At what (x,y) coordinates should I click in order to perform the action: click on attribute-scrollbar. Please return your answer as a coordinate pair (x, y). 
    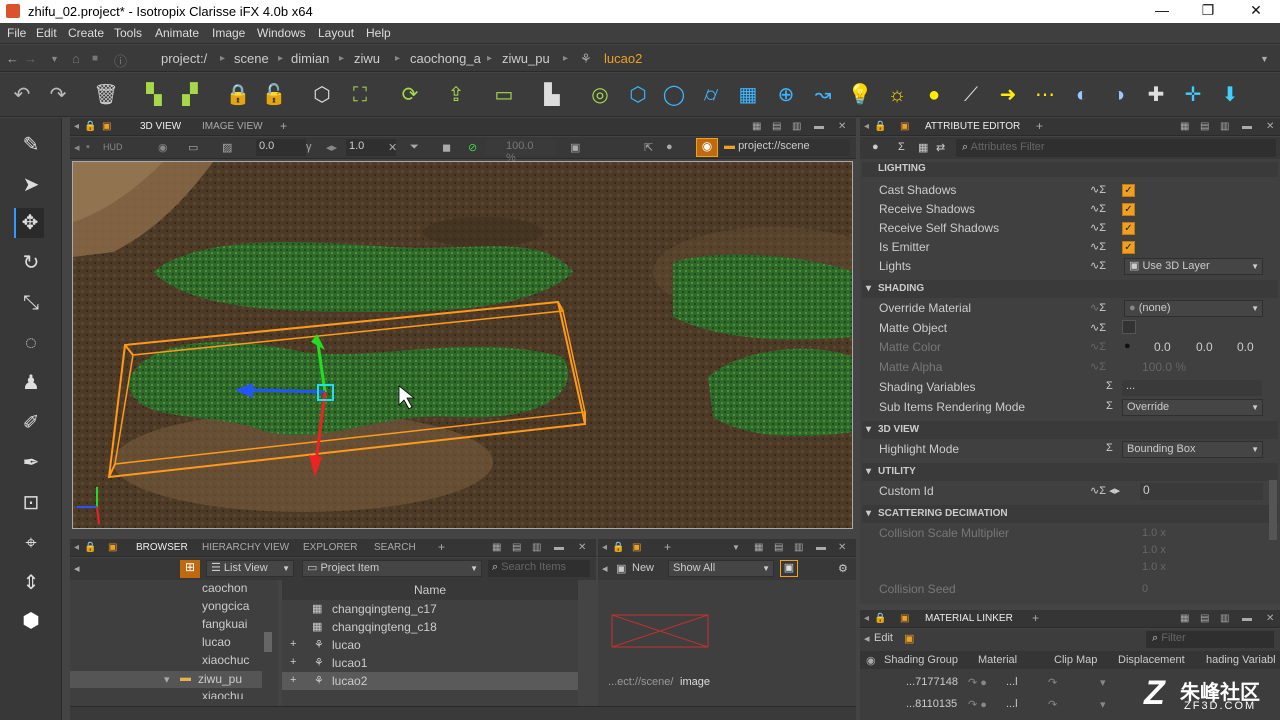
    Looking at the image, I should click on (1273, 510).